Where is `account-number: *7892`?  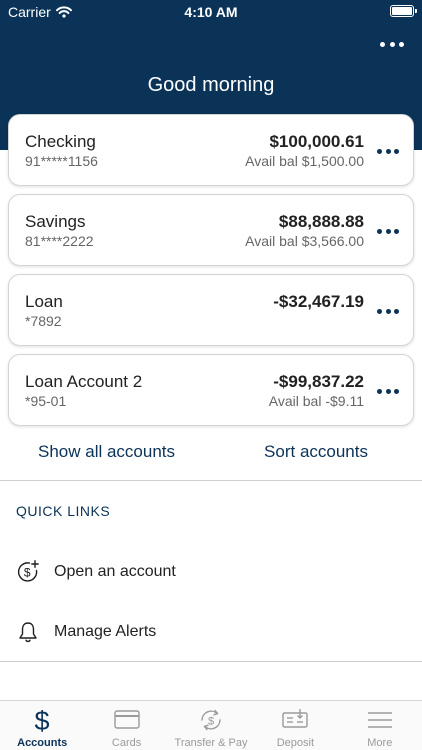
account-number: *7892 is located at coordinates (43, 321).